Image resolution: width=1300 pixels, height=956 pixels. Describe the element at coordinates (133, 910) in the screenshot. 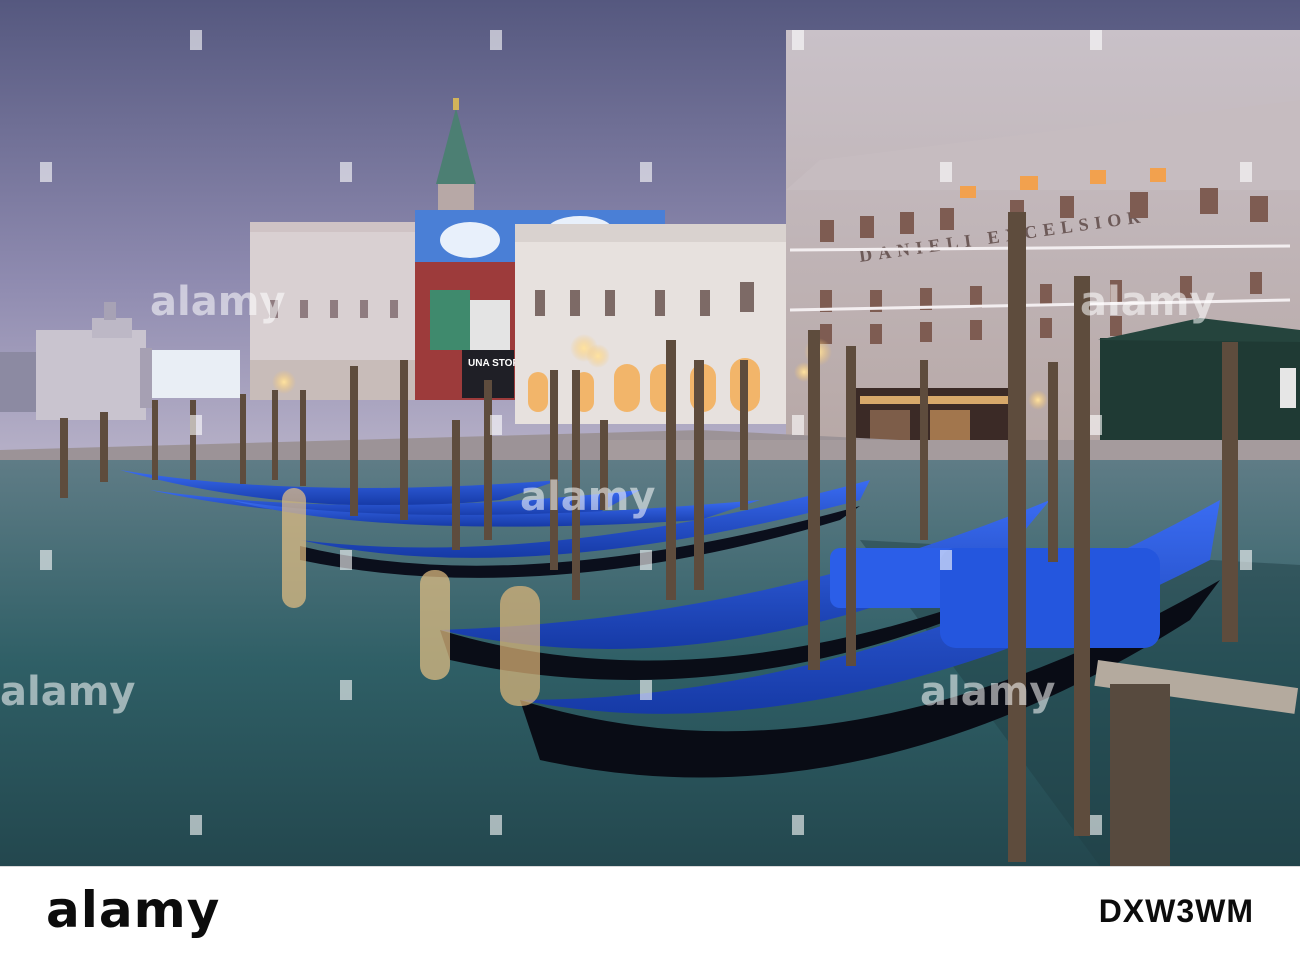

I see `brand-logo: alamy` at that location.